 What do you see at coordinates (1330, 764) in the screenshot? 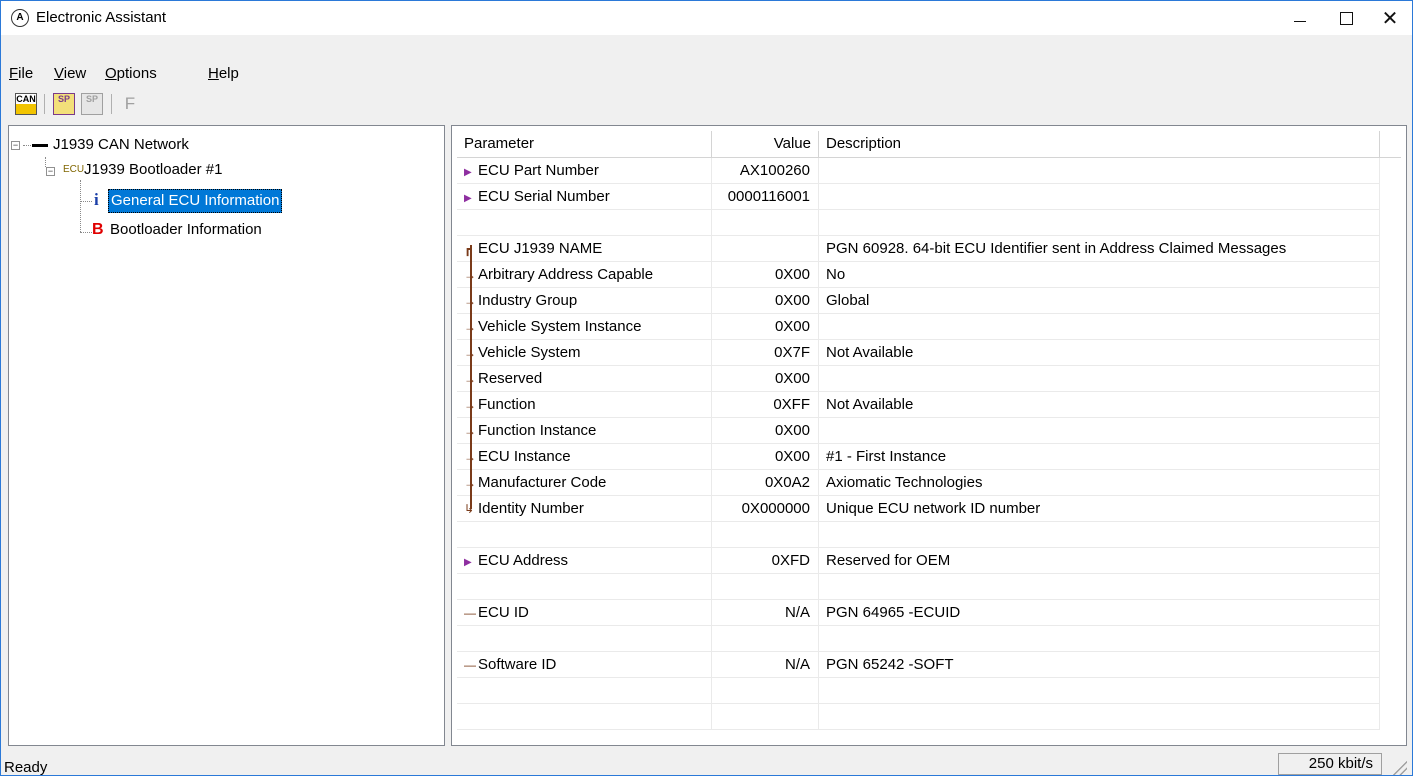
I see `bitrate-panel: 250 kbit/s` at bounding box center [1330, 764].